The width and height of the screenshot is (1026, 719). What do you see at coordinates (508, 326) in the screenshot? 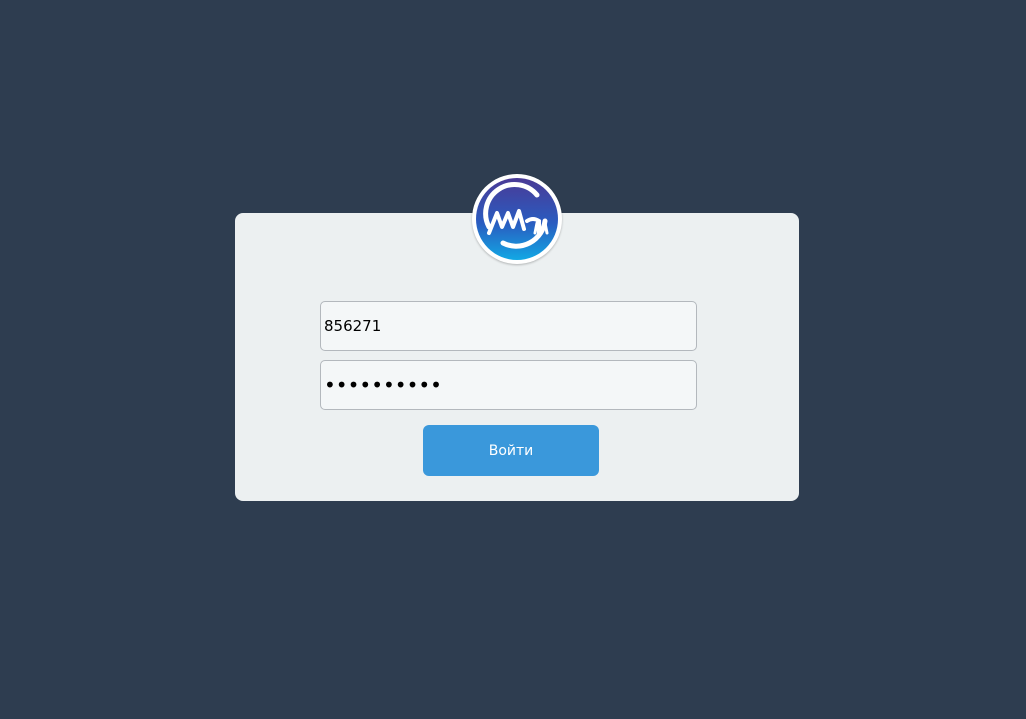
I see `login-input` at bounding box center [508, 326].